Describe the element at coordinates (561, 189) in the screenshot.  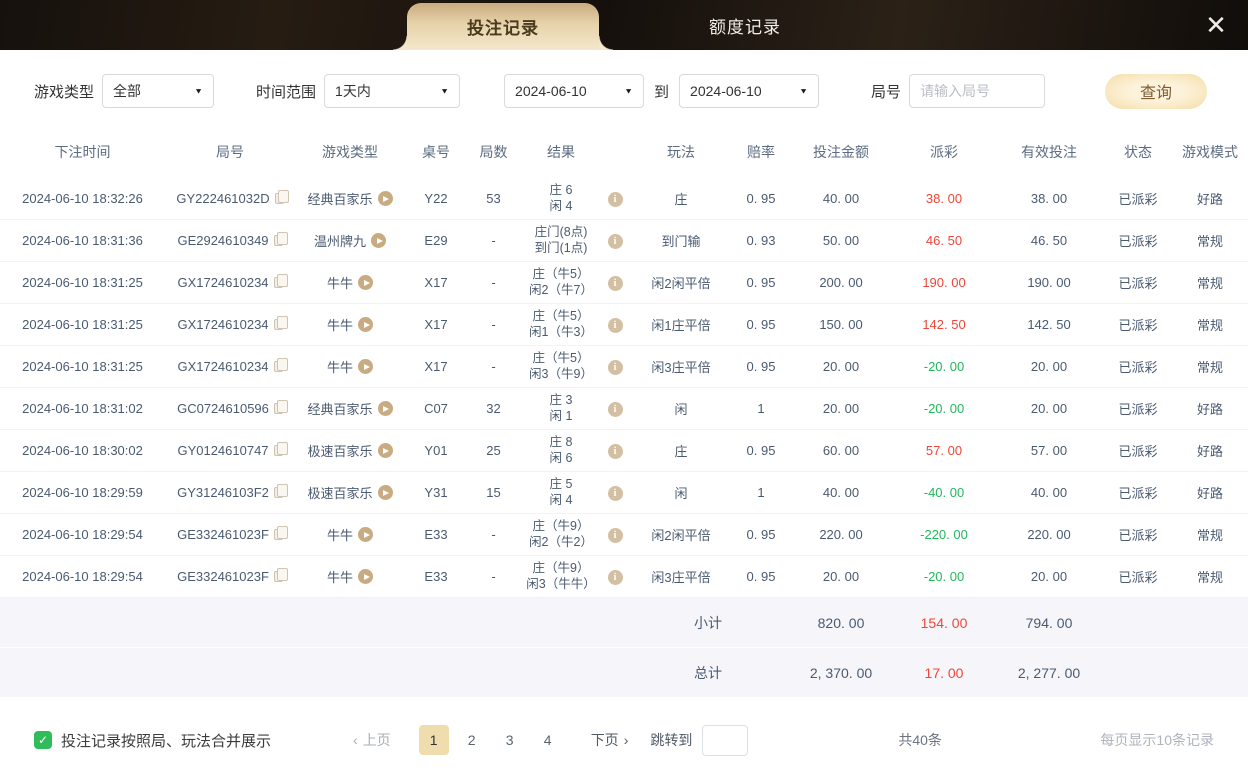
I see `result-line1: 庄 6` at that location.